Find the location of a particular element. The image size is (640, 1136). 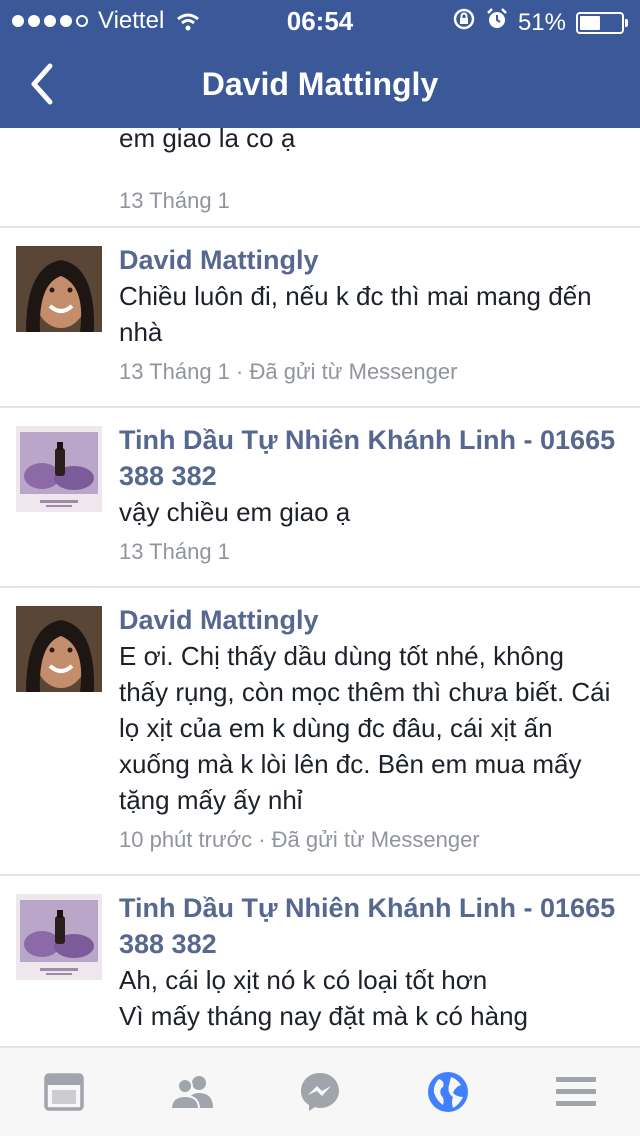

app-header: Viettel 06:54 51% David Mattingly is located at coordinates (320, 64).